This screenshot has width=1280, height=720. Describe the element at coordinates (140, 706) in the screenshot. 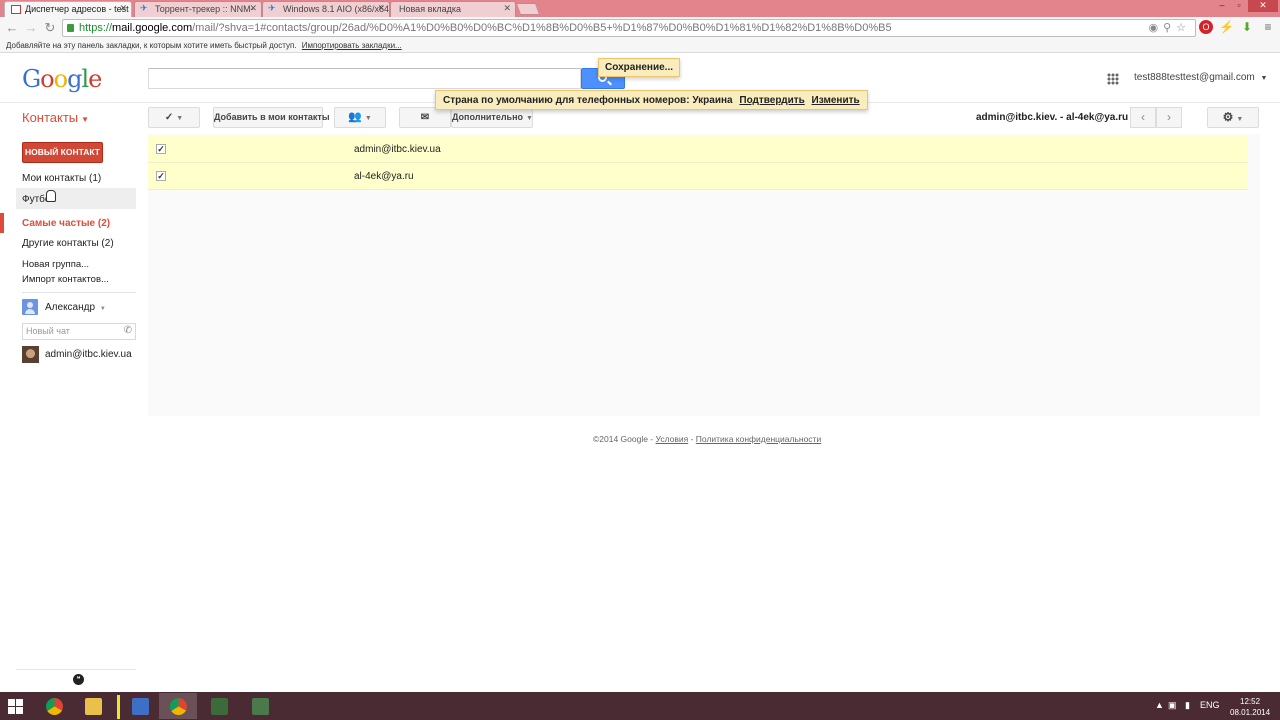

I see `taskbar-document` at that location.